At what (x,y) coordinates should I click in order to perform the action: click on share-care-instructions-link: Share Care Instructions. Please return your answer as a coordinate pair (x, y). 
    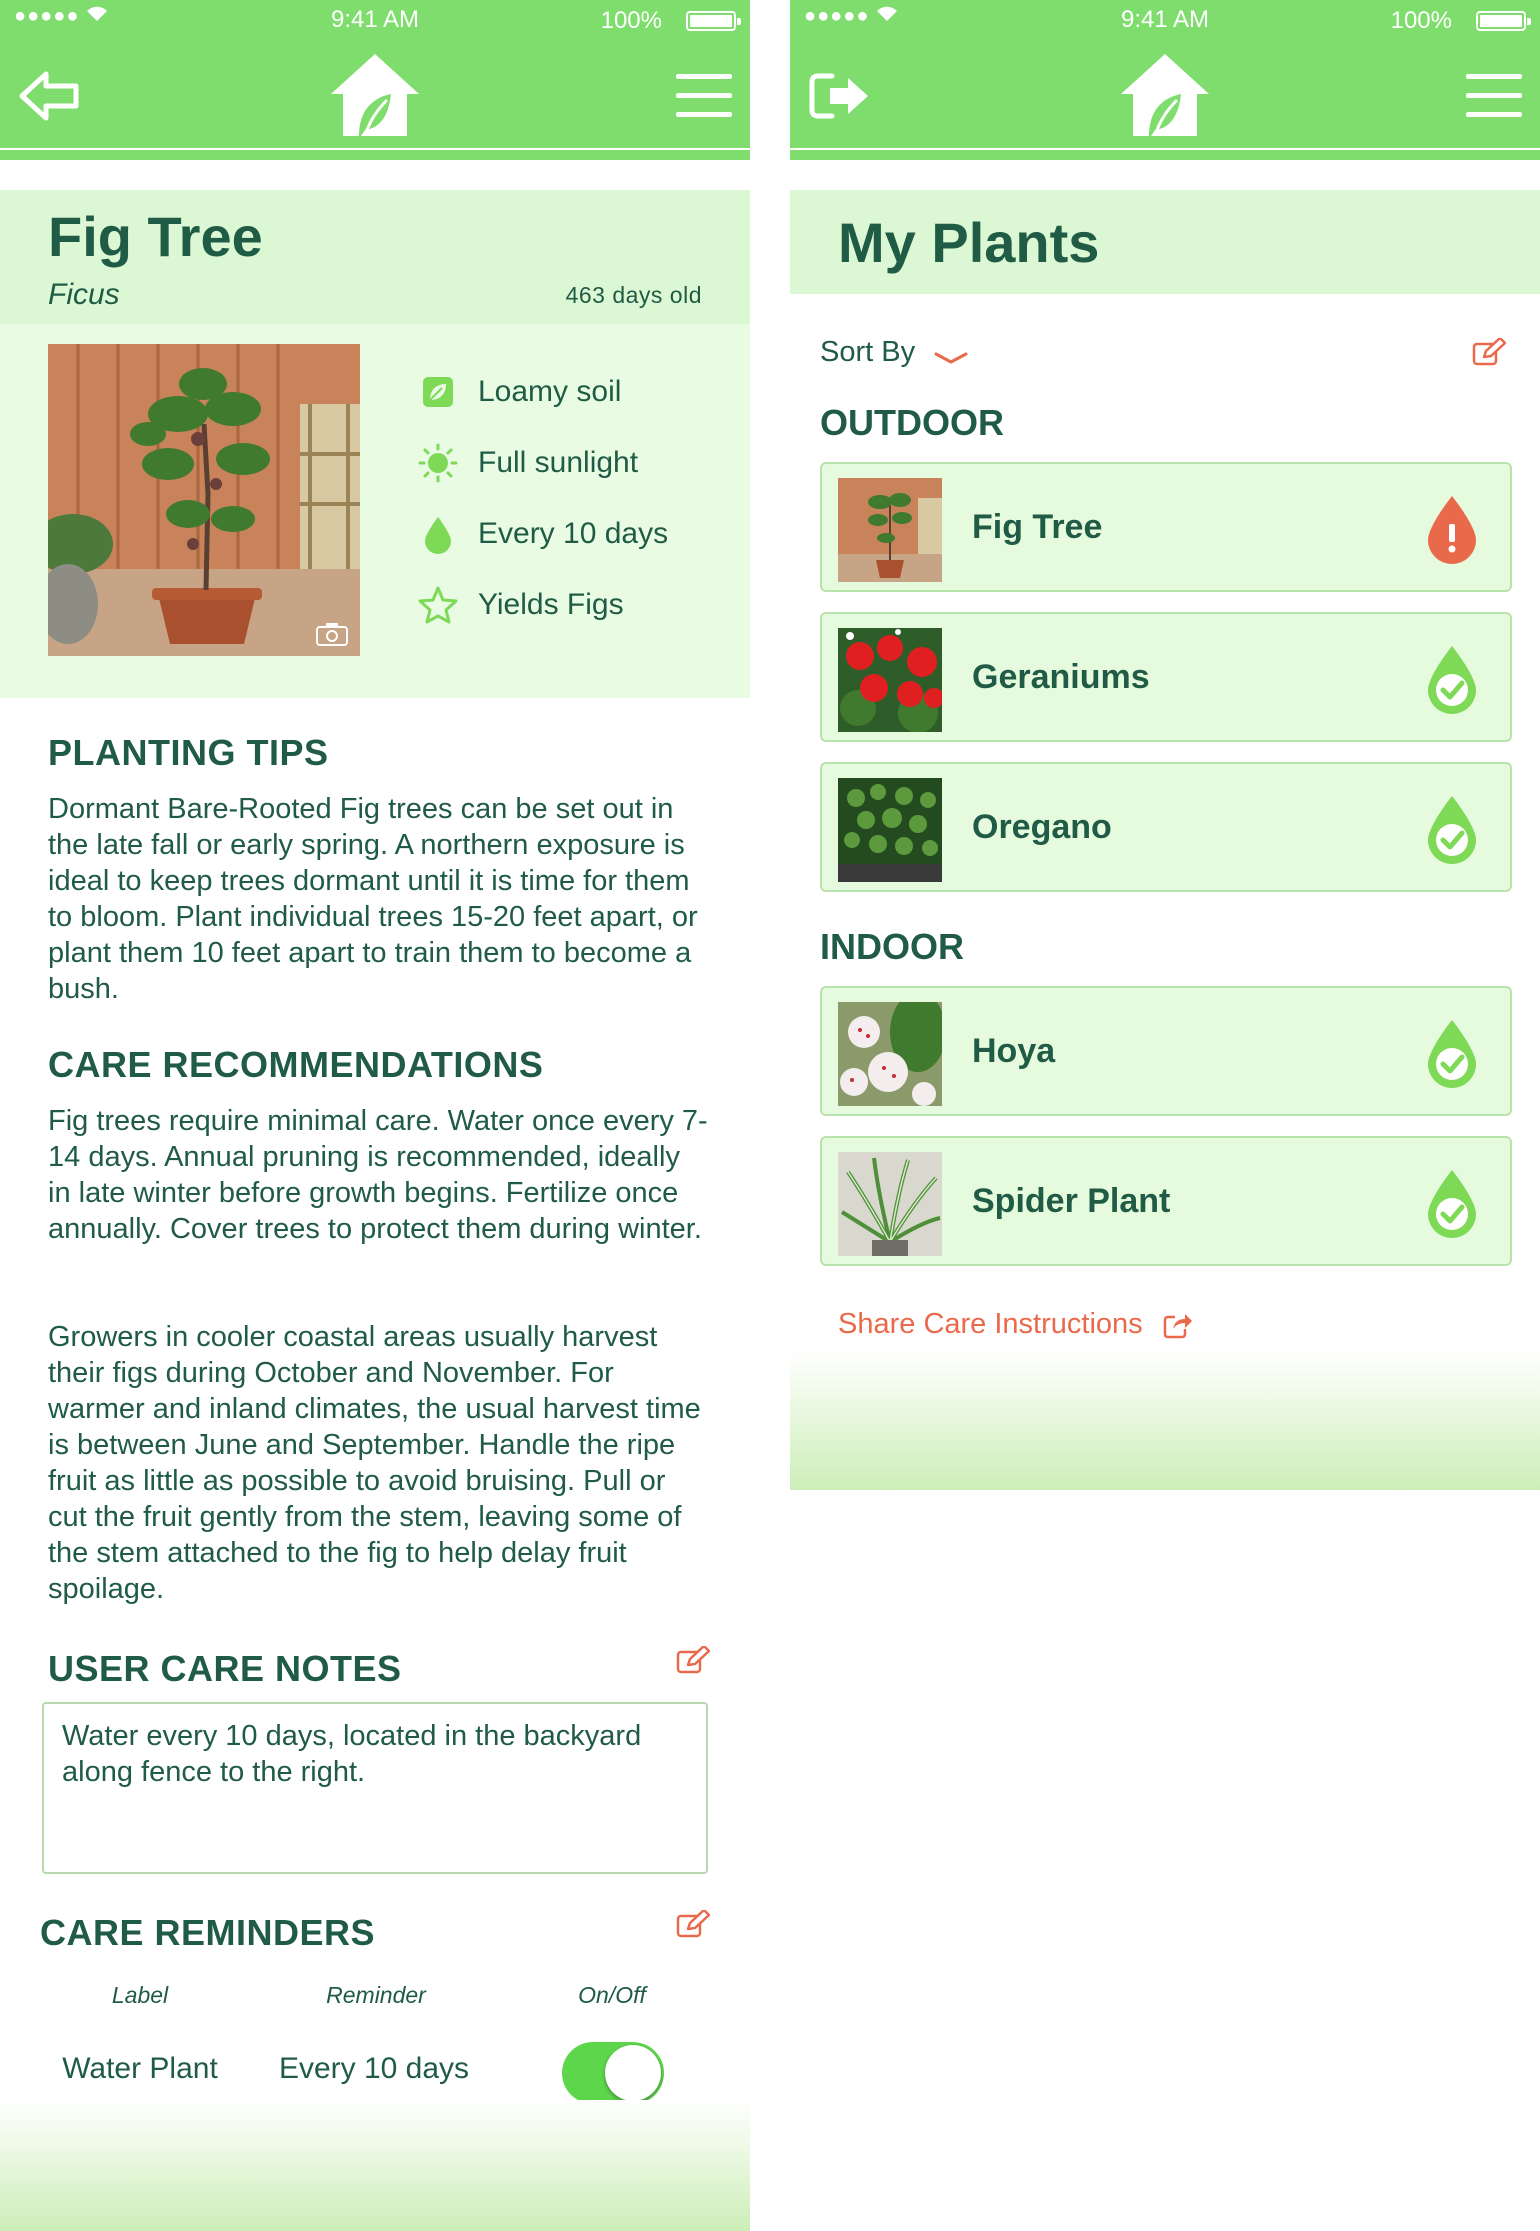
    Looking at the image, I should click on (1015, 1324).